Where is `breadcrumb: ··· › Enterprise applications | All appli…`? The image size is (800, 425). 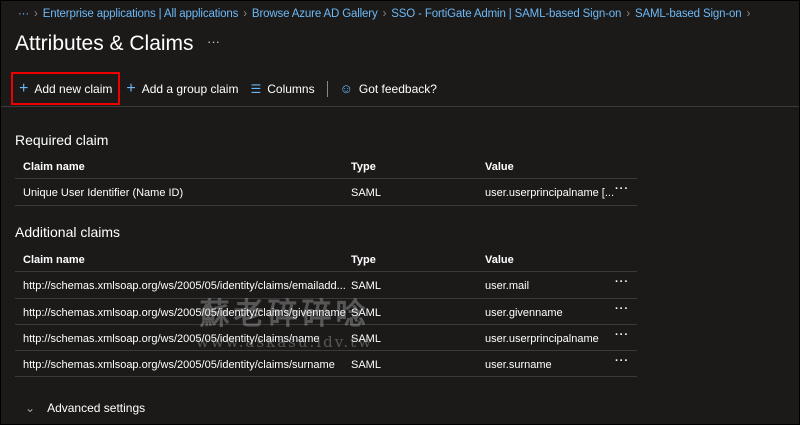 breadcrumb: ··· › Enterprise applications | All appli… is located at coordinates (405, 14).